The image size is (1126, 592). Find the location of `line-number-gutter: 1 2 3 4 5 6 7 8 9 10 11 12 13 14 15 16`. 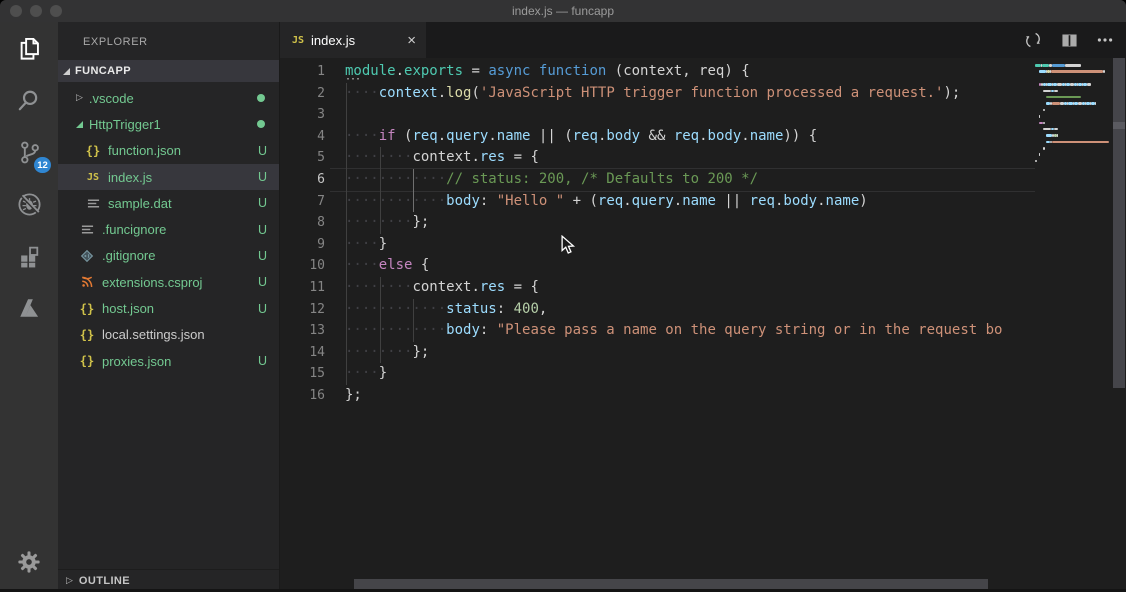

line-number-gutter: 1 2 3 4 5 6 7 8 9 10 11 12 13 14 15 16 is located at coordinates (306, 234).